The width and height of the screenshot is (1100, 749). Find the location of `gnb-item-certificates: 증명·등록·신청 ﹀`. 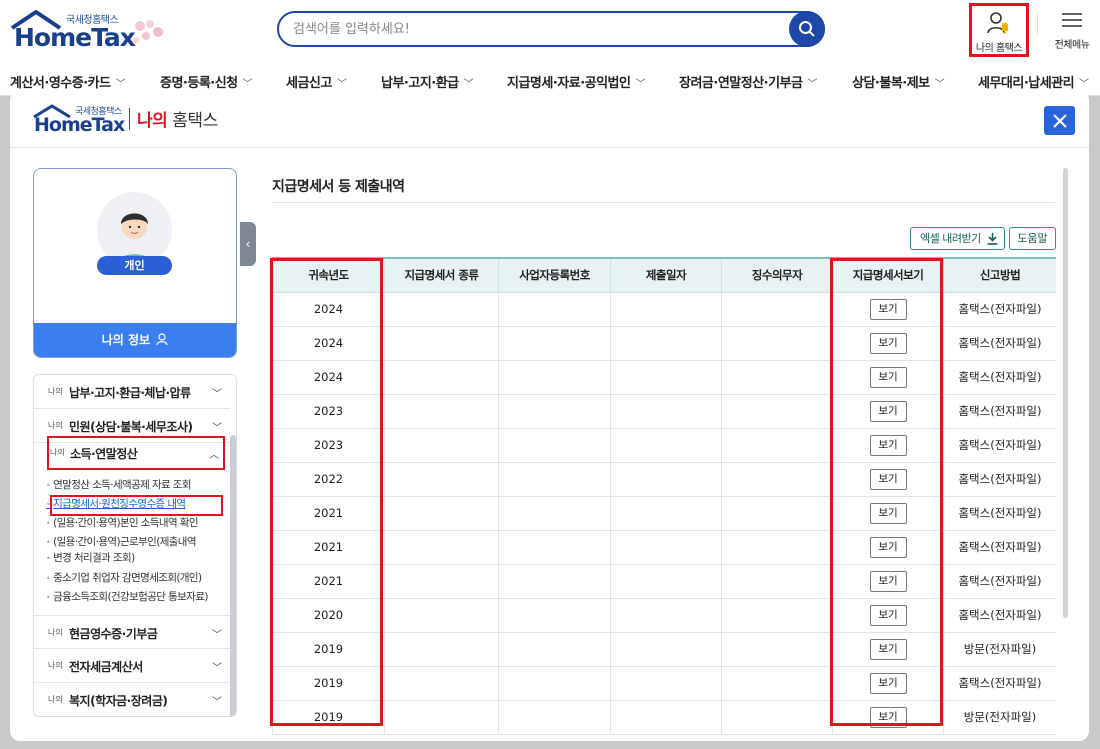

gnb-item-certificates: 증명·등록·신청 ﹀ is located at coordinates (206, 81).